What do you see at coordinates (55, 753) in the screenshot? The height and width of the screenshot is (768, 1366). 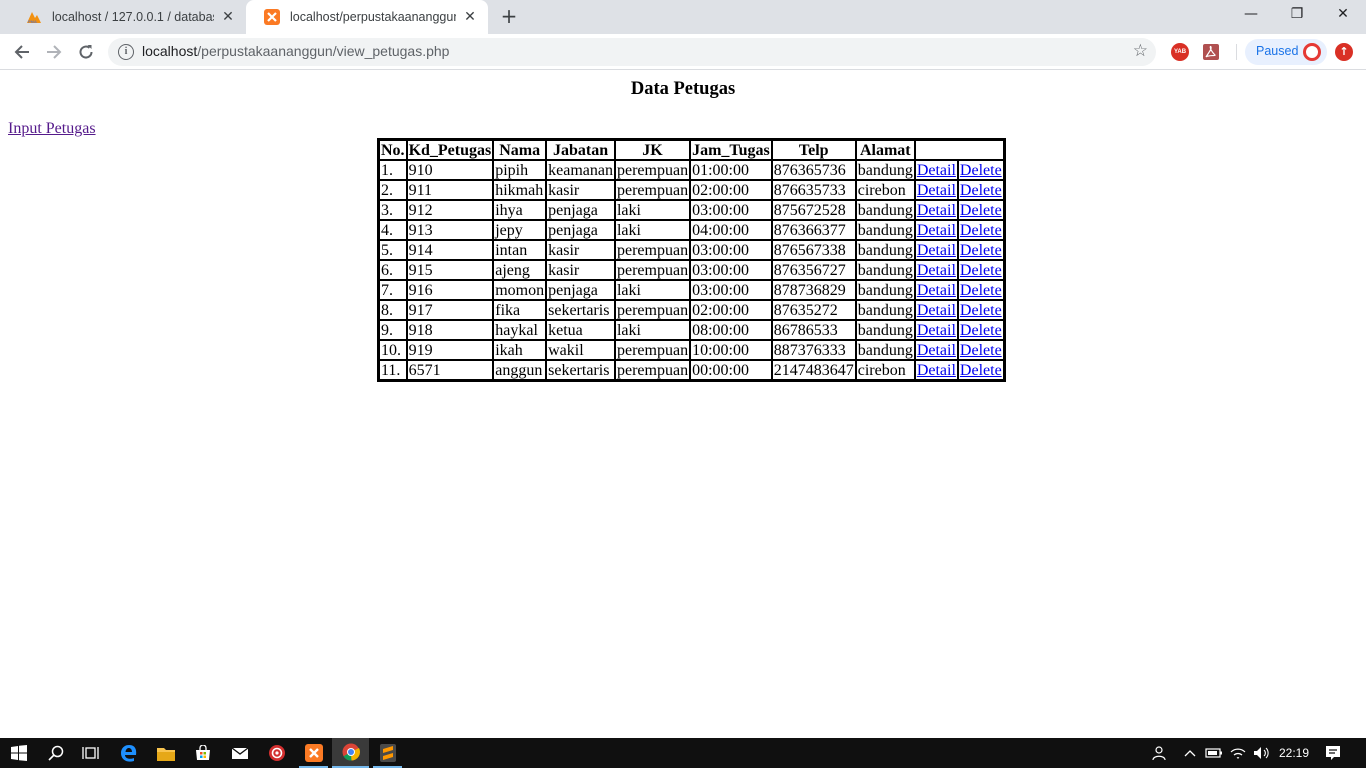 I see `search-icon` at bounding box center [55, 753].